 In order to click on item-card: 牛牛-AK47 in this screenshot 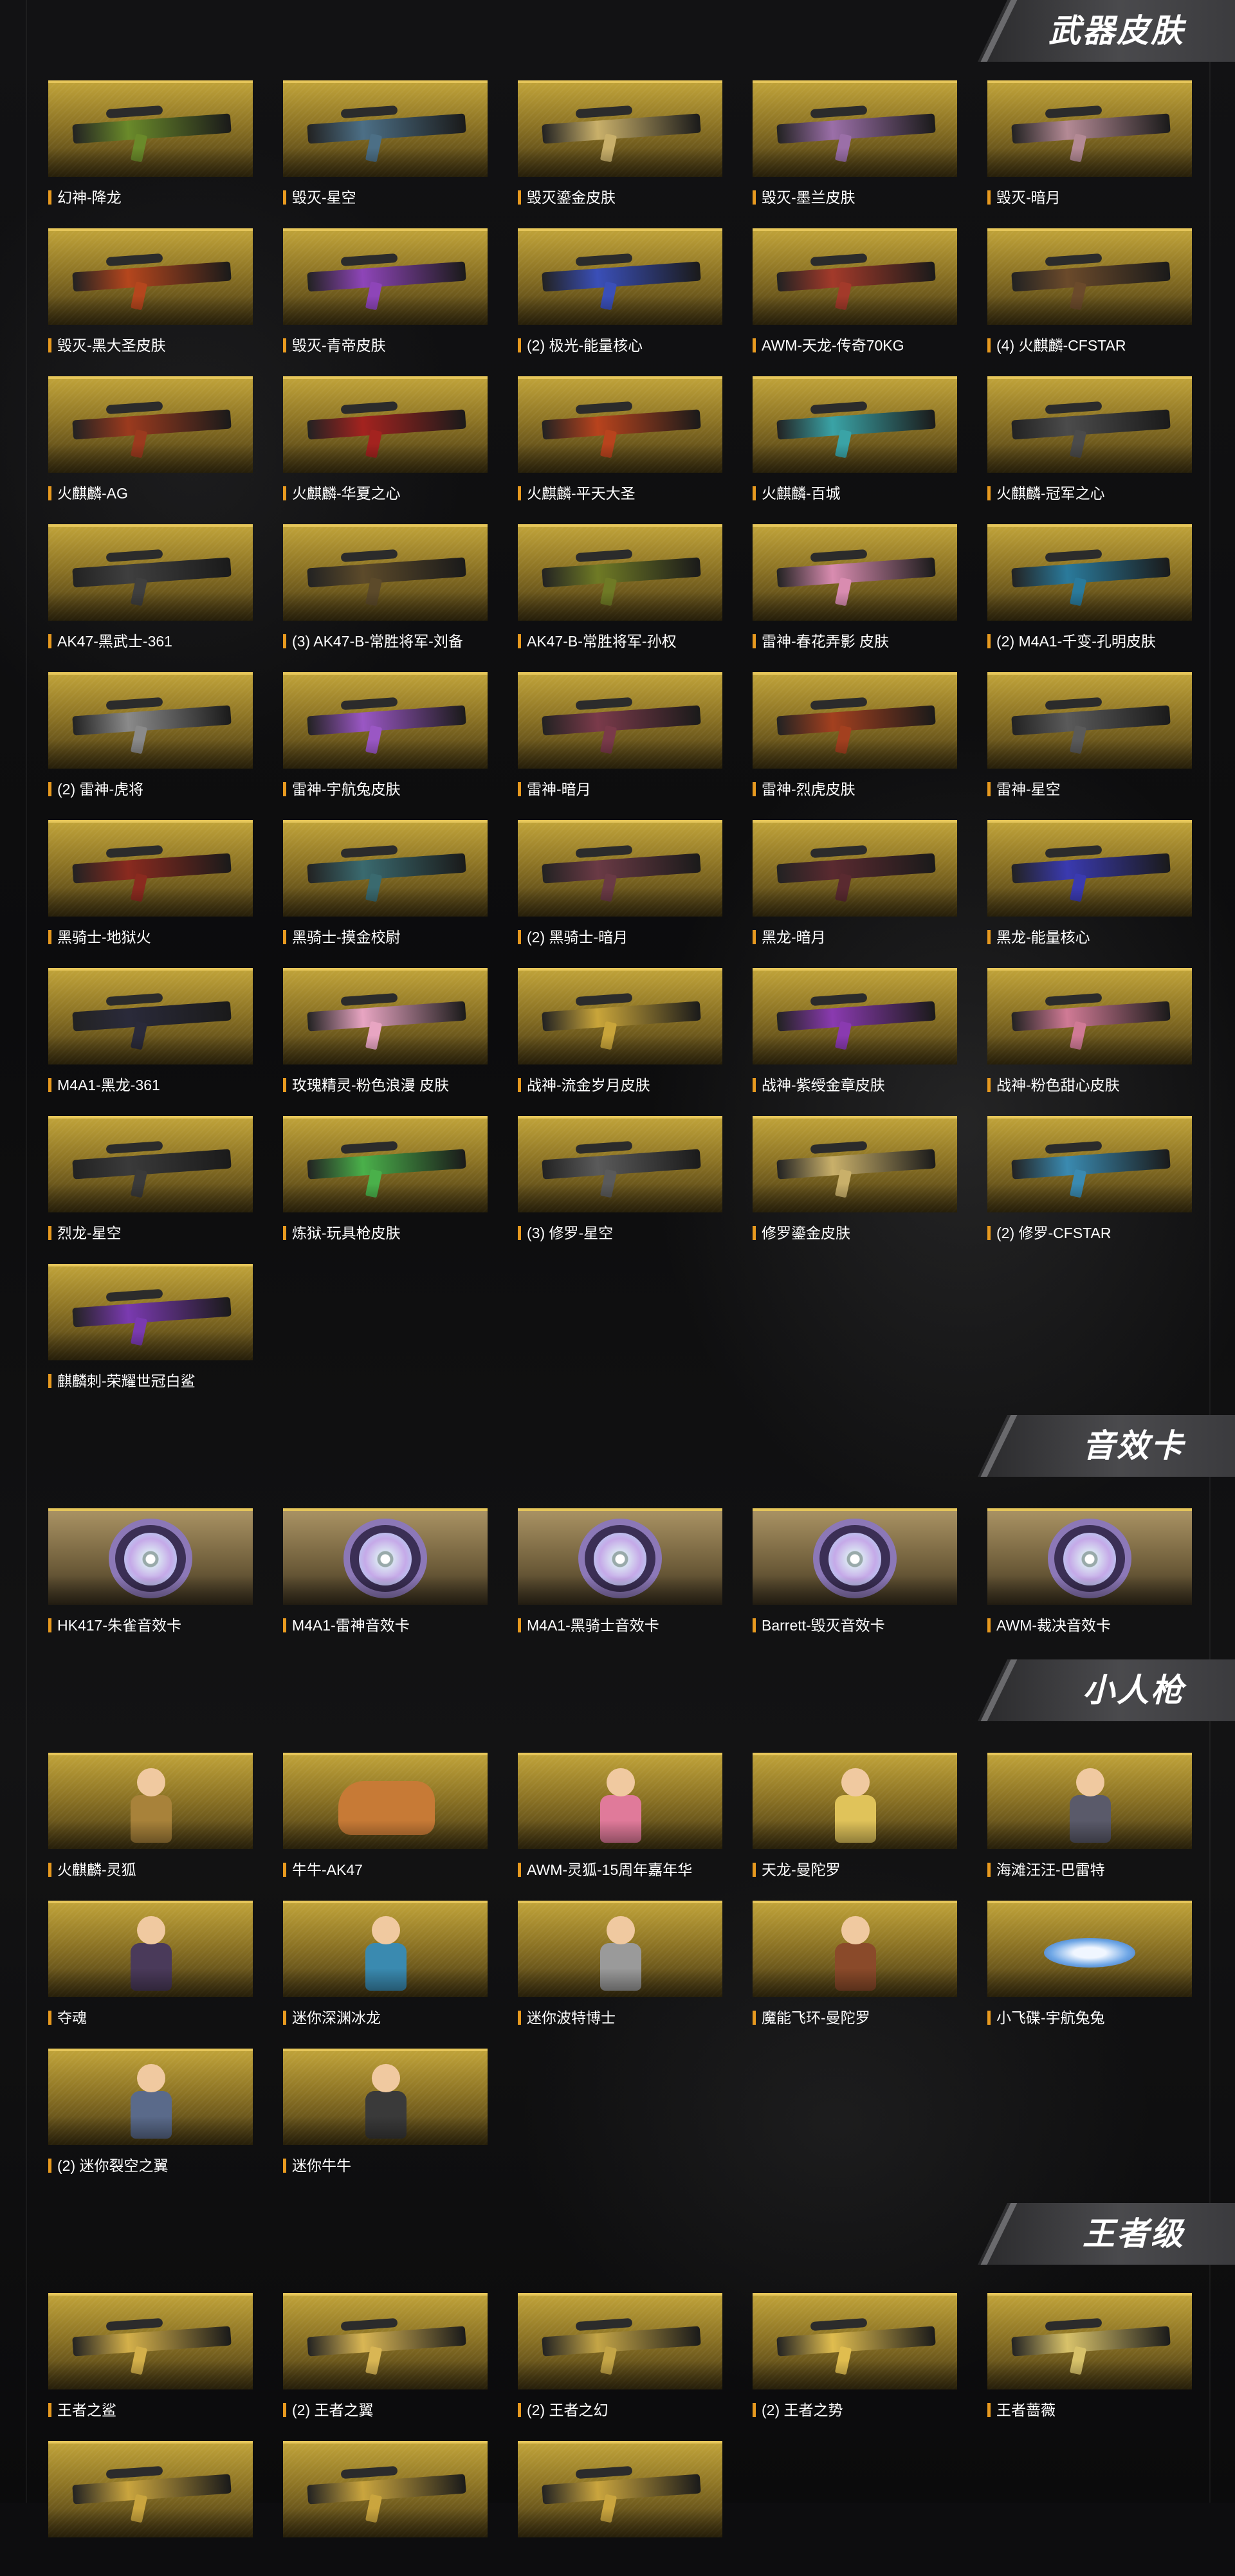, I will do `click(385, 1820)`.